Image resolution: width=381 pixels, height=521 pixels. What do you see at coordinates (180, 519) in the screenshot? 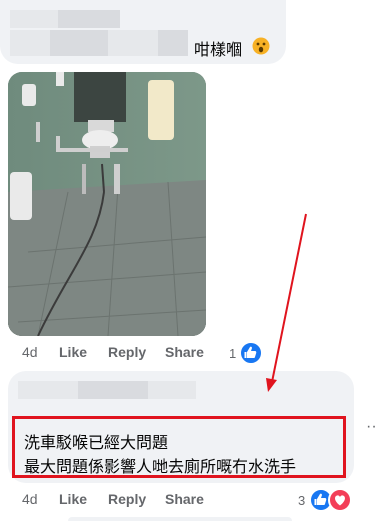
I see `next-comment-bubble-edge` at bounding box center [180, 519].